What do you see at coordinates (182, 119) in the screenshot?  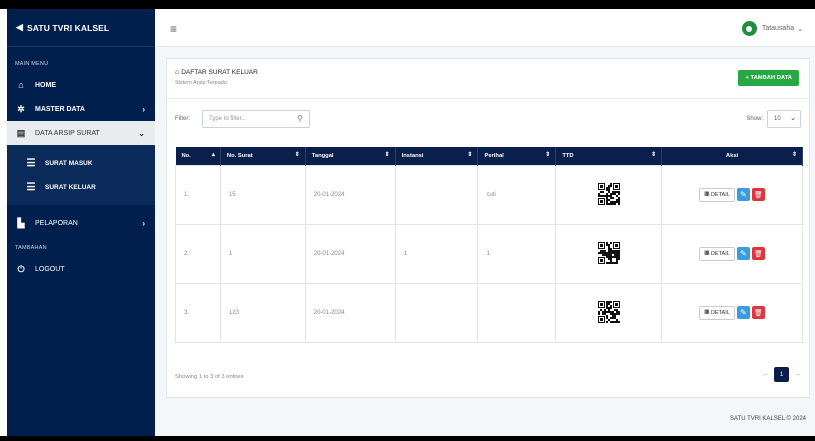 I see `filter-label: Filter:` at bounding box center [182, 119].